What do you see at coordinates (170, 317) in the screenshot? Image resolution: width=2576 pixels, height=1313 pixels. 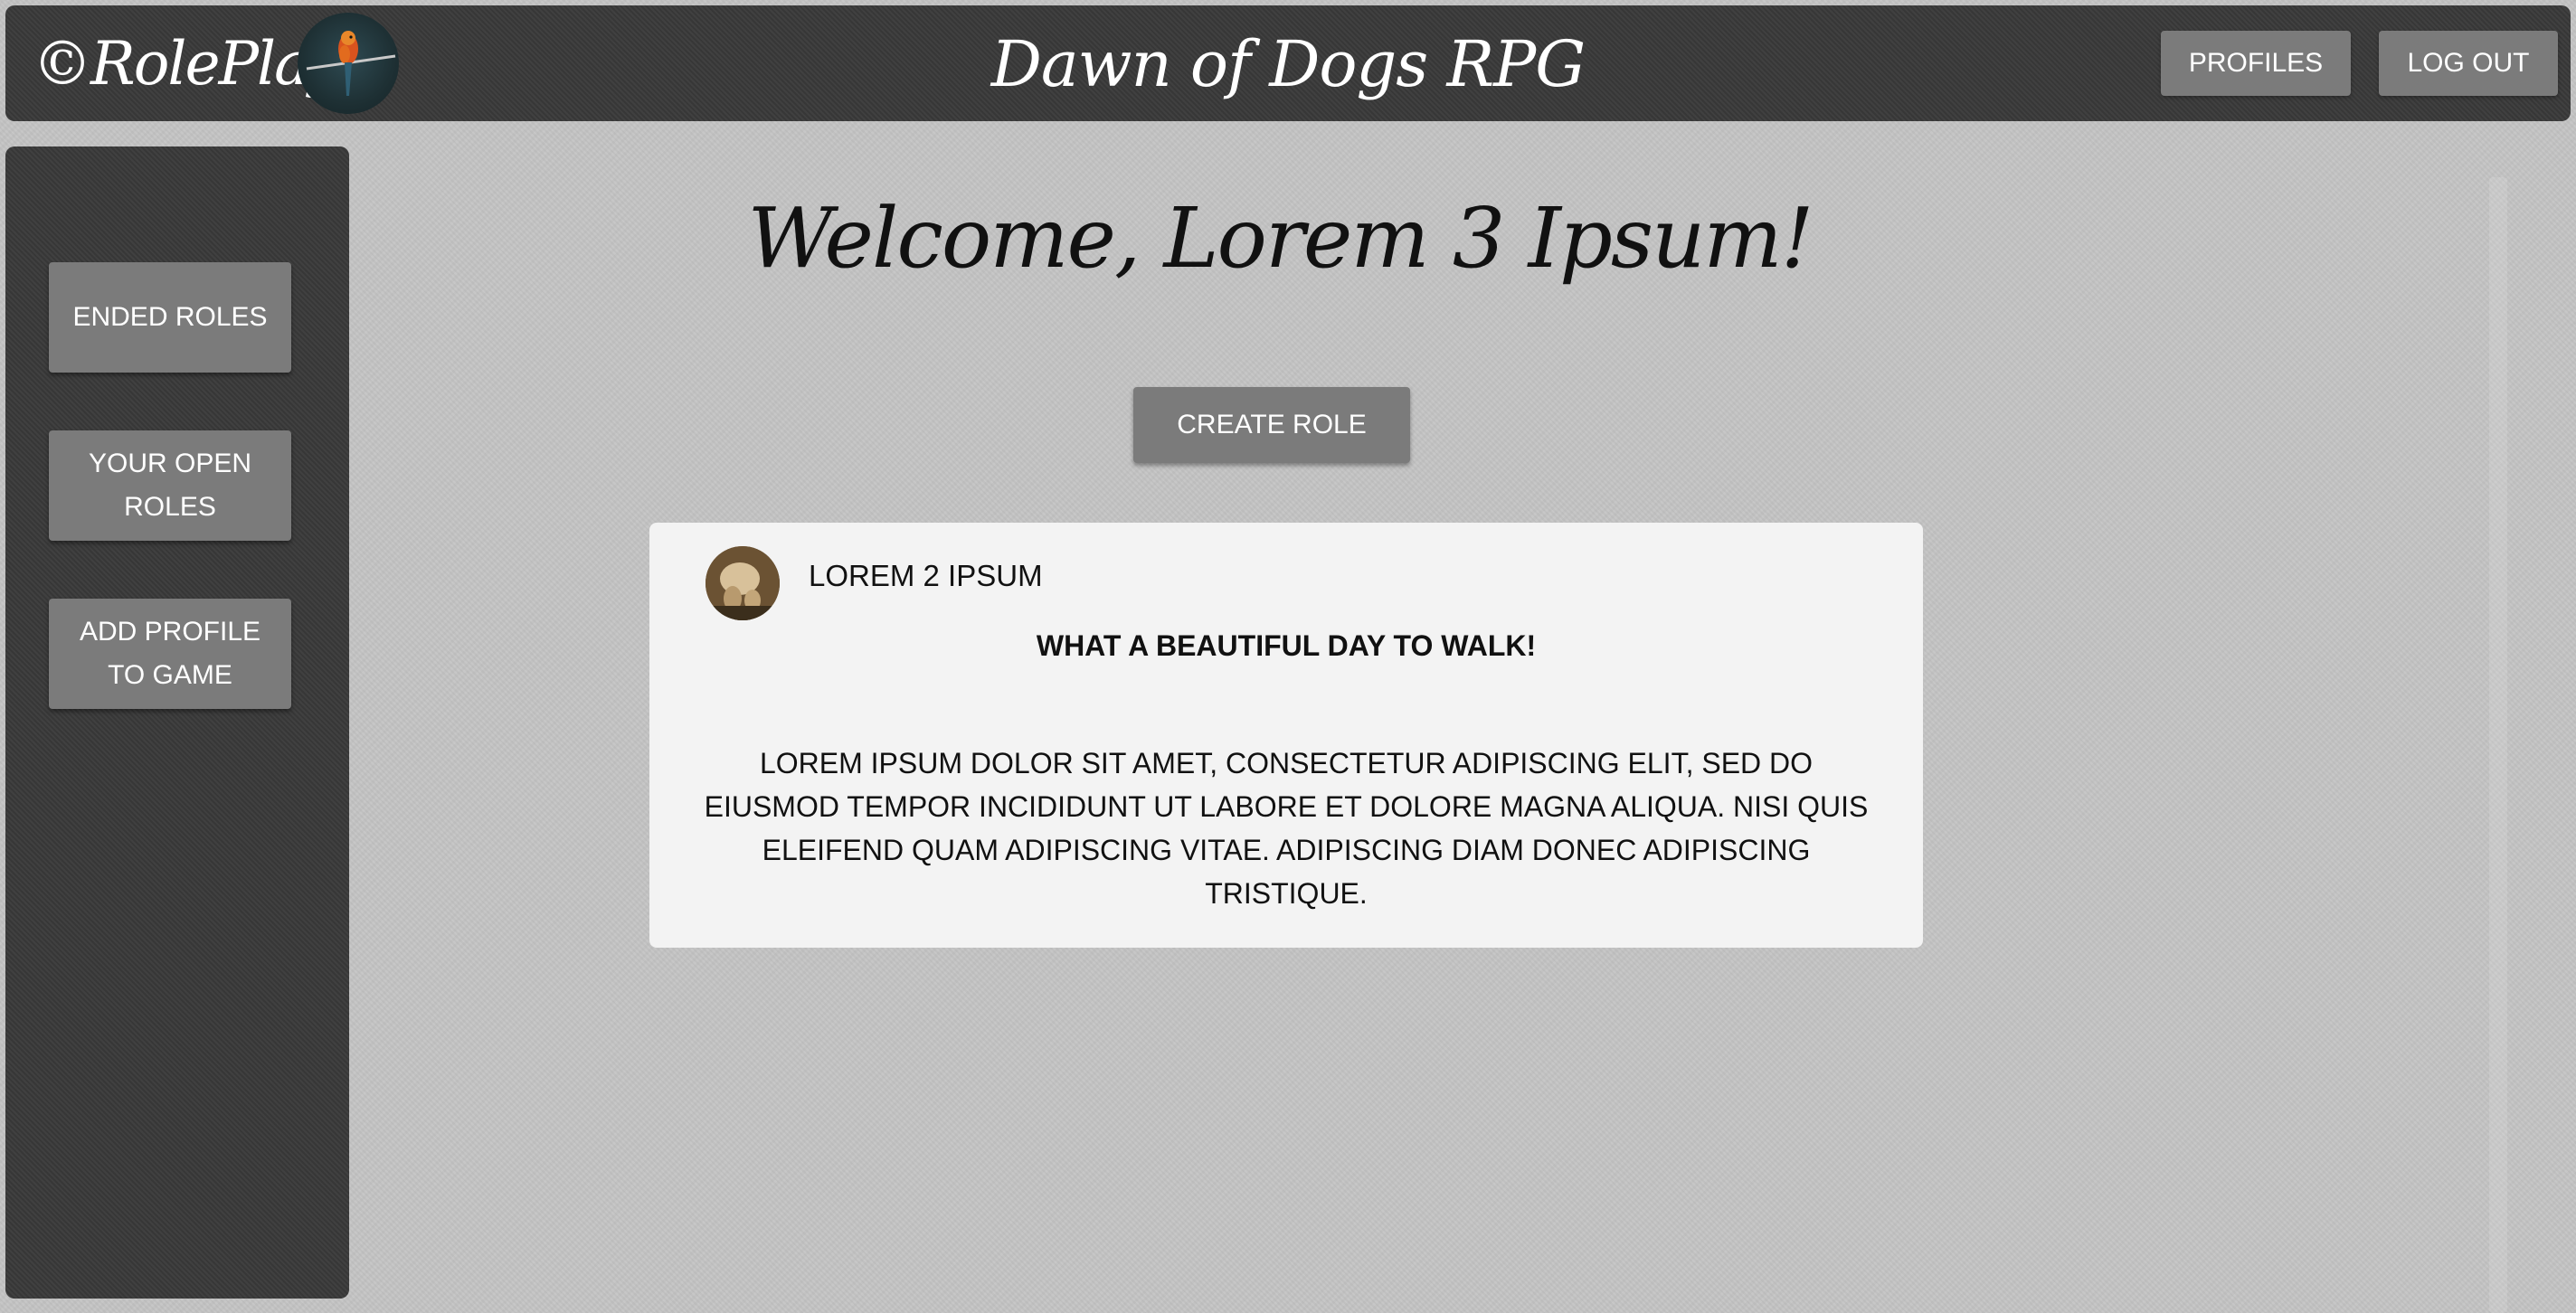 I see `ended-roles-button: ENDED ROLES` at bounding box center [170, 317].